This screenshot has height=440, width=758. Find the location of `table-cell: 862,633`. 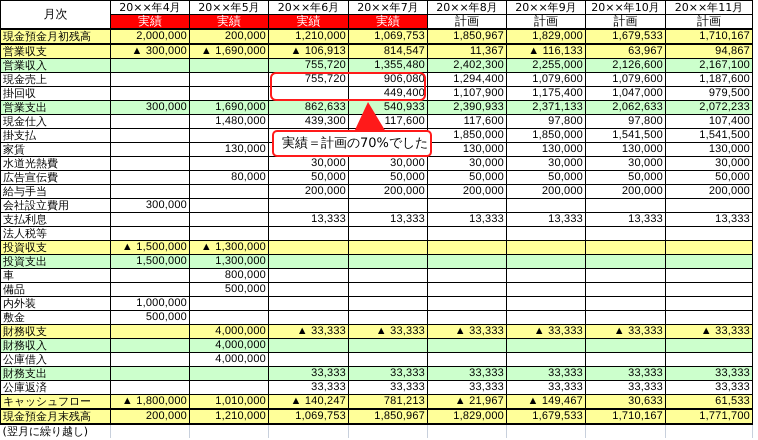

table-cell: 862,633 is located at coordinates (325, 107).